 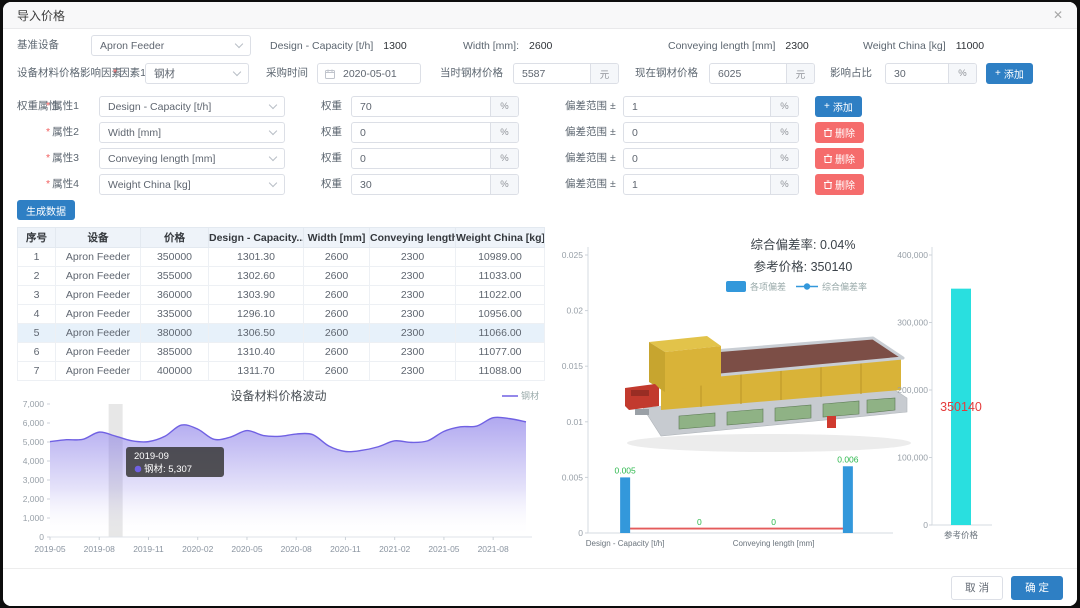 What do you see at coordinates (48, 106) in the screenshot?
I see `required-asterisk: *` at bounding box center [48, 106].